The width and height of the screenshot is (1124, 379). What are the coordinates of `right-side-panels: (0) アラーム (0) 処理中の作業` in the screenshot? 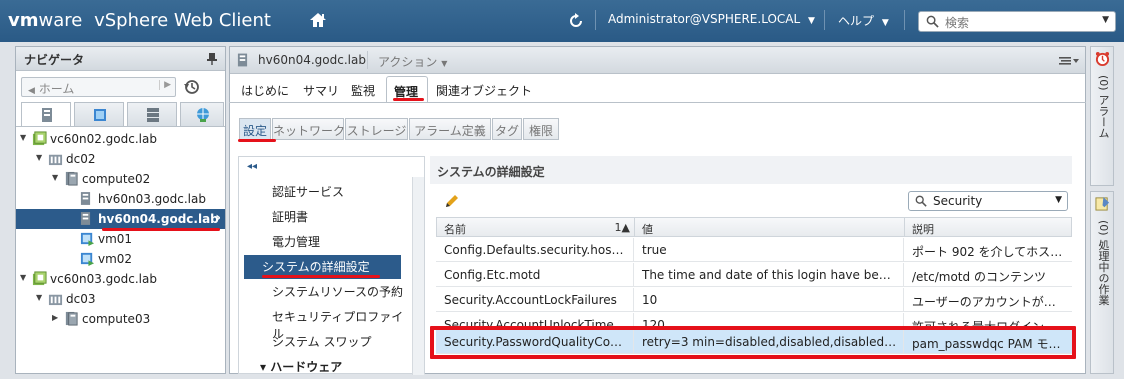 It's located at (1102, 210).